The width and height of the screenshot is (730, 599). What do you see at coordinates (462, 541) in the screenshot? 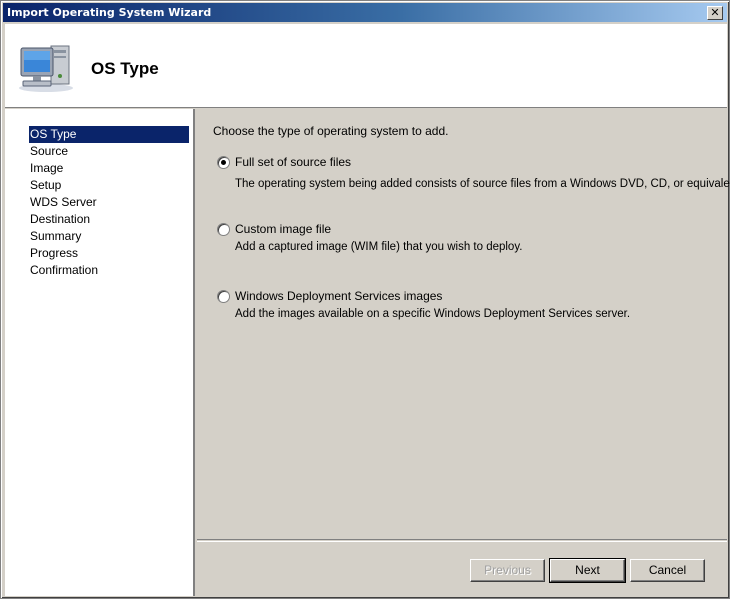
I see `footer-divider` at bounding box center [462, 541].